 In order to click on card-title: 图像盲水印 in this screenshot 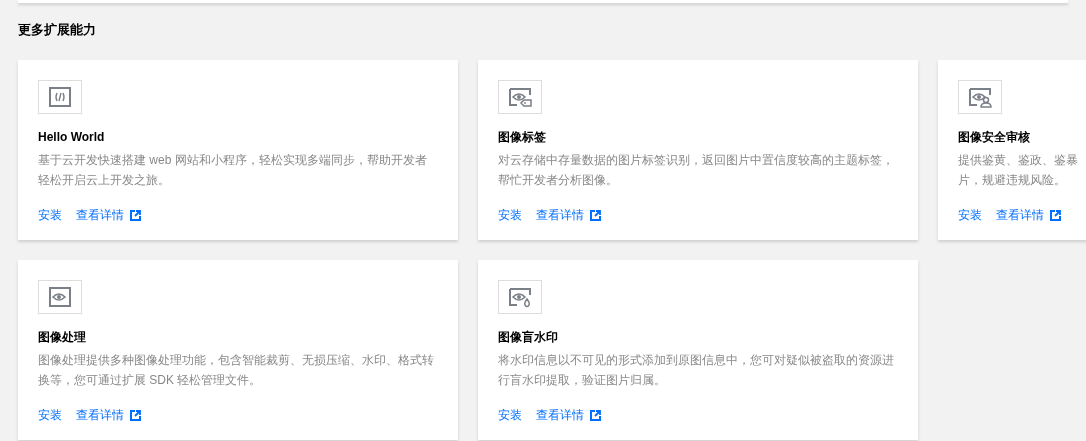, I will do `click(528, 337)`.